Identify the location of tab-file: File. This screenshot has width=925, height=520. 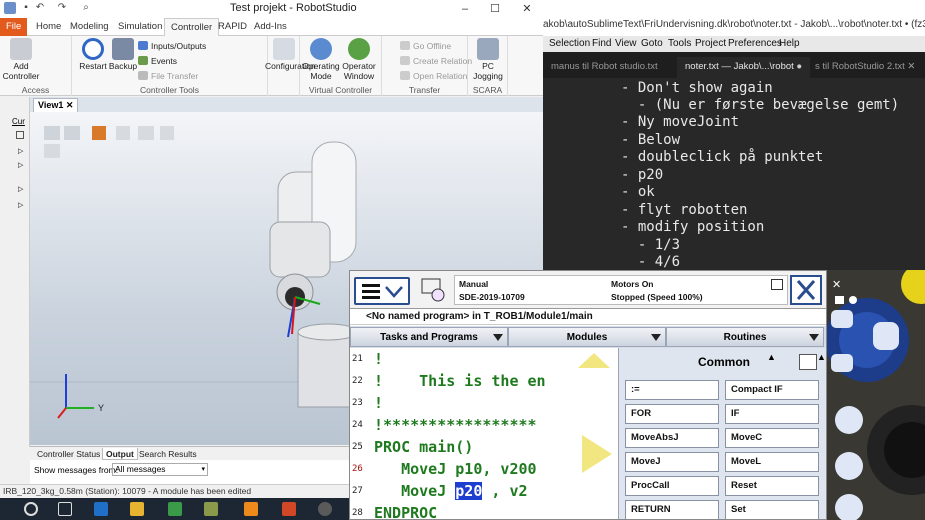
(14, 27).